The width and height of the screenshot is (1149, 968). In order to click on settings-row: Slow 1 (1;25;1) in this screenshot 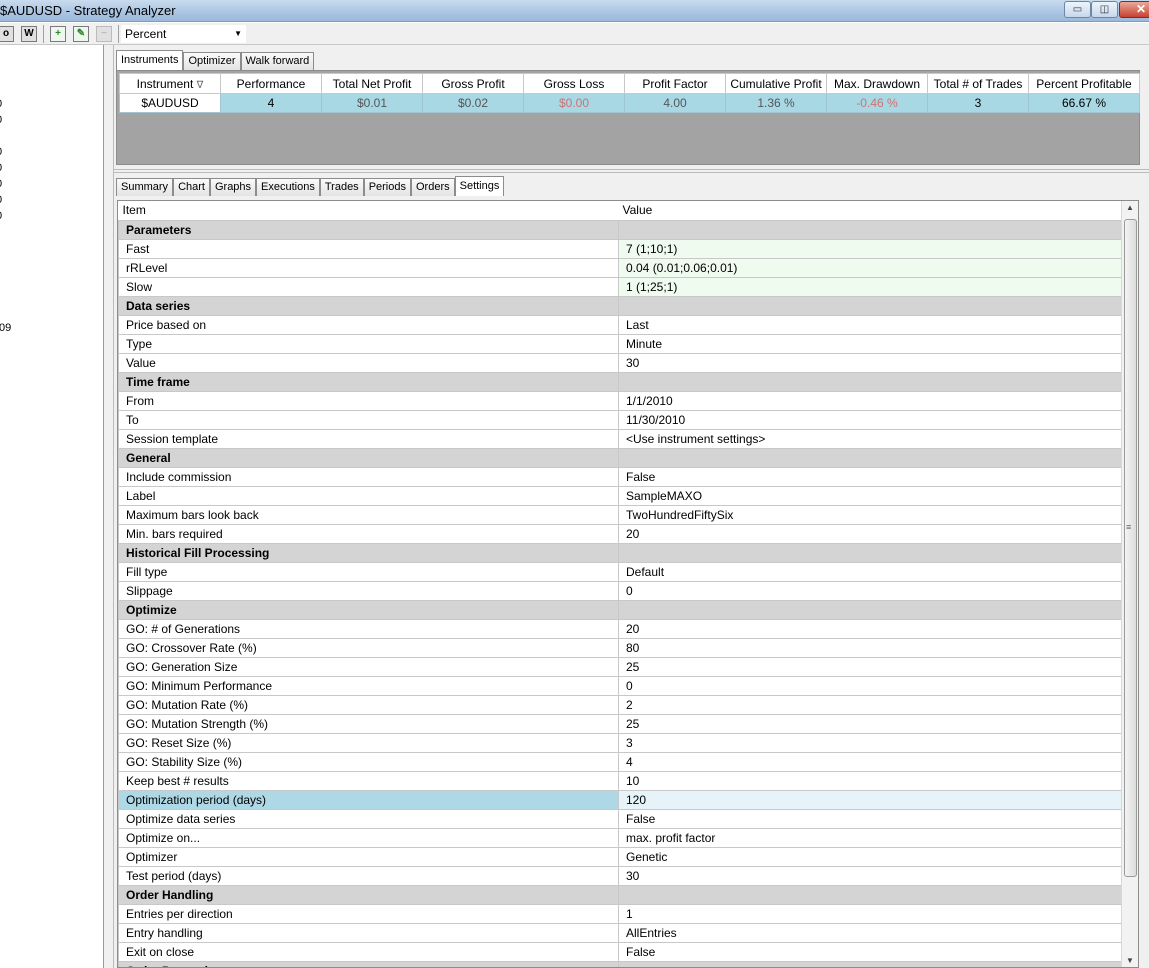, I will do `click(620, 286)`.